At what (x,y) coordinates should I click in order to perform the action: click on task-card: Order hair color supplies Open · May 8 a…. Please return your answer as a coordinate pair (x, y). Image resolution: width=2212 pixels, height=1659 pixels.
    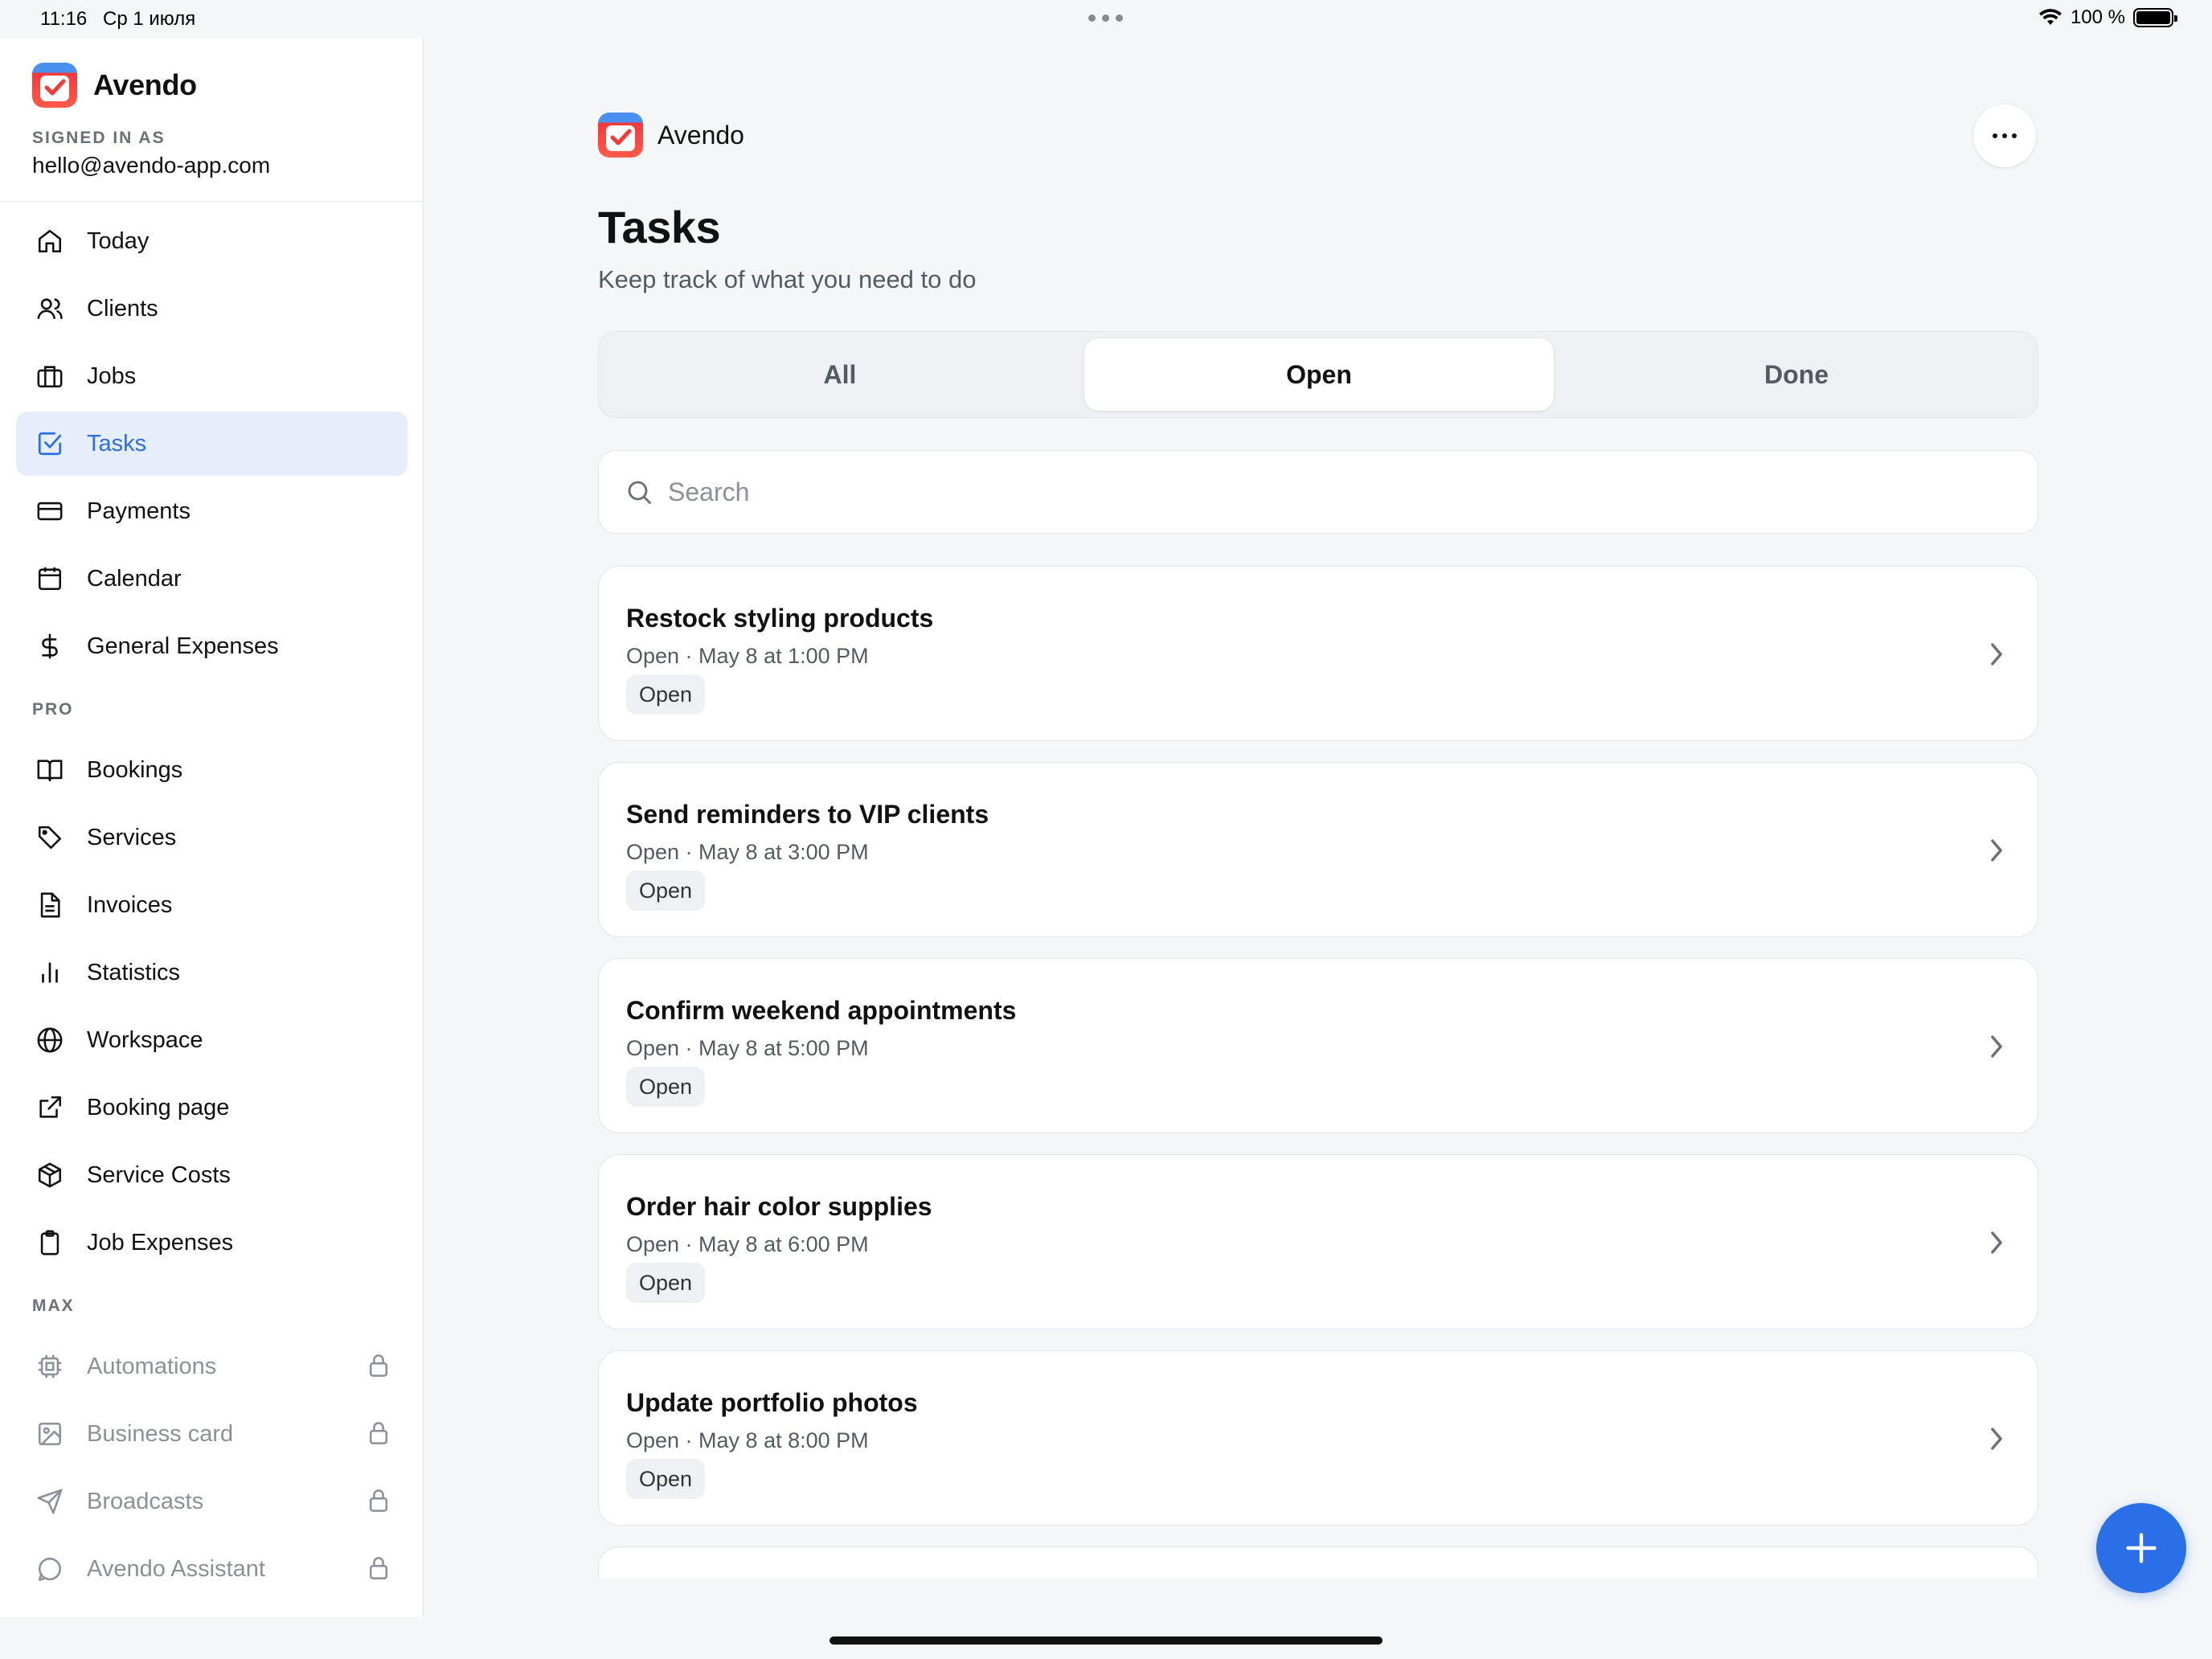
    Looking at the image, I should click on (1318, 1241).